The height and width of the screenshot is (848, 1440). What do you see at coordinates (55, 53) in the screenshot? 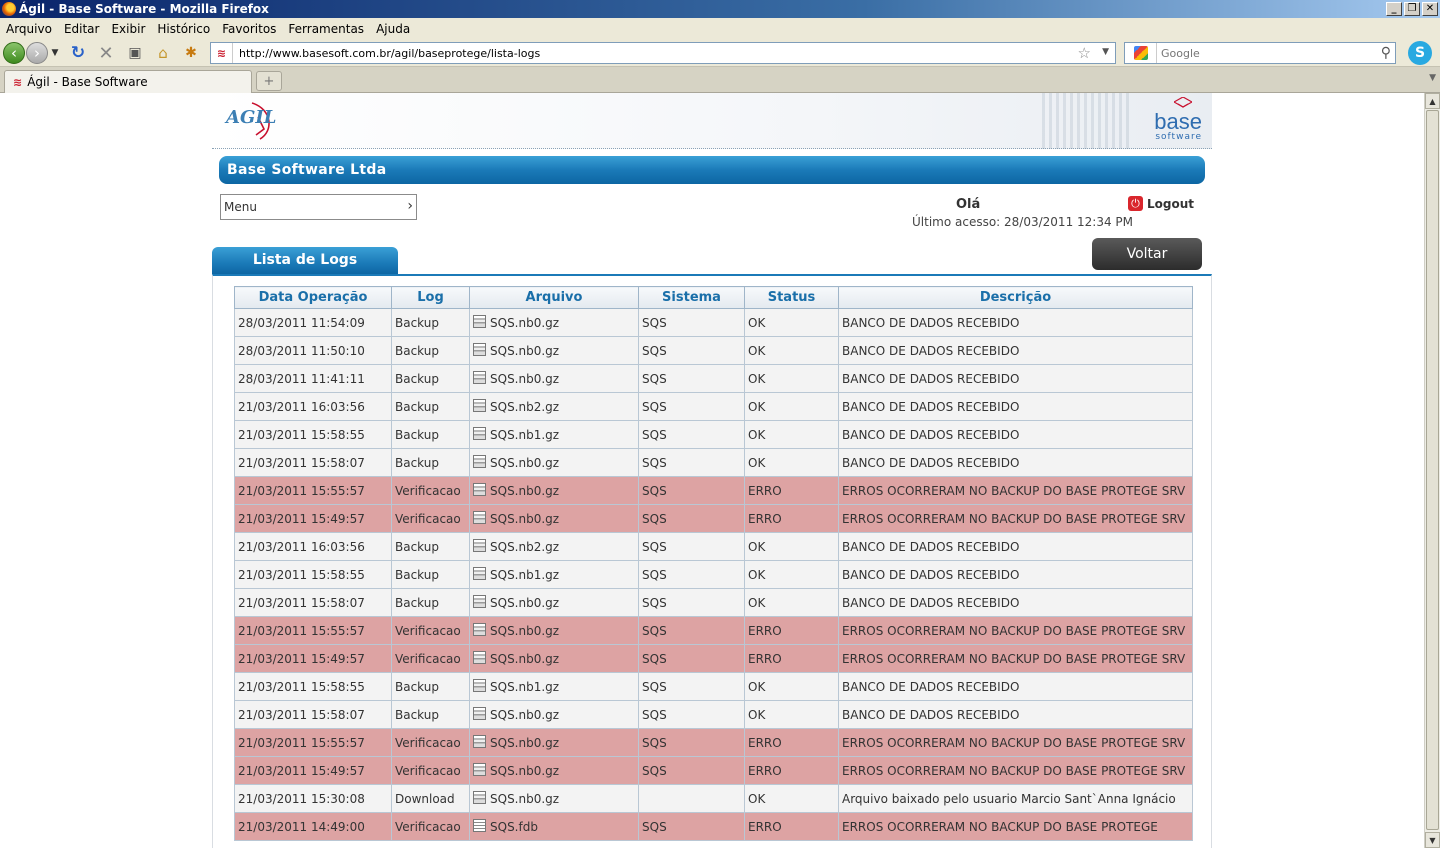
I see `history-dropdown-button: ▼` at bounding box center [55, 53].